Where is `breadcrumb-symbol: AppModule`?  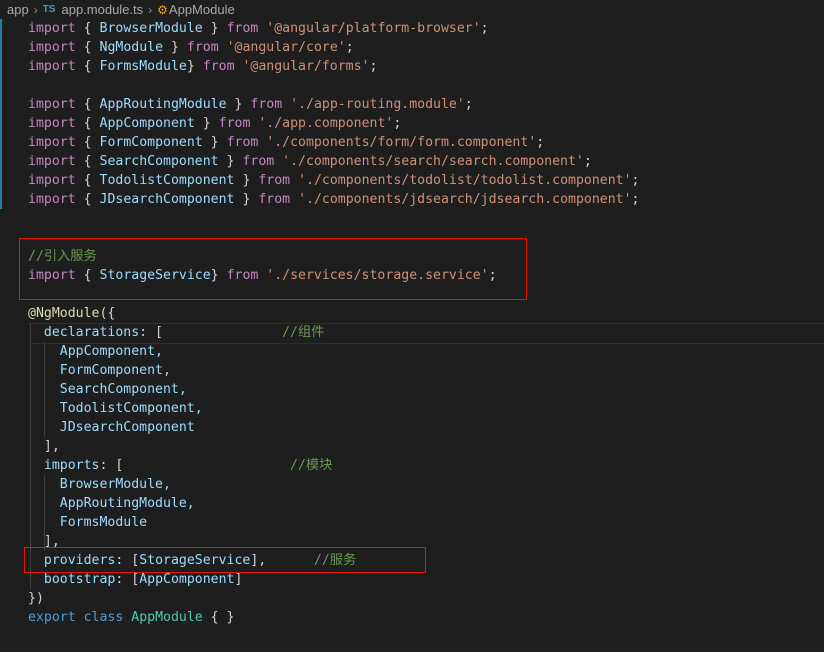
breadcrumb-symbol: AppModule is located at coordinates (202, 9).